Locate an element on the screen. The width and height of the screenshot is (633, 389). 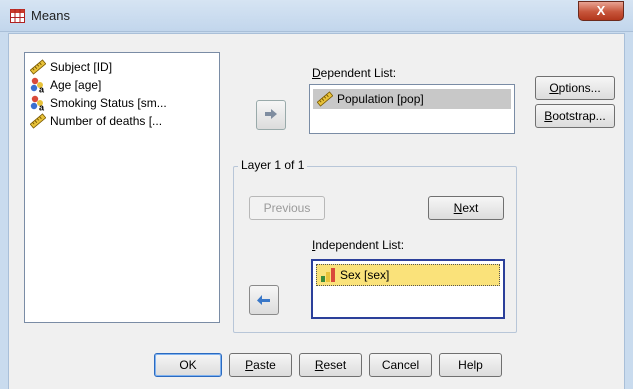
window-frame-right is located at coordinates (629, 211).